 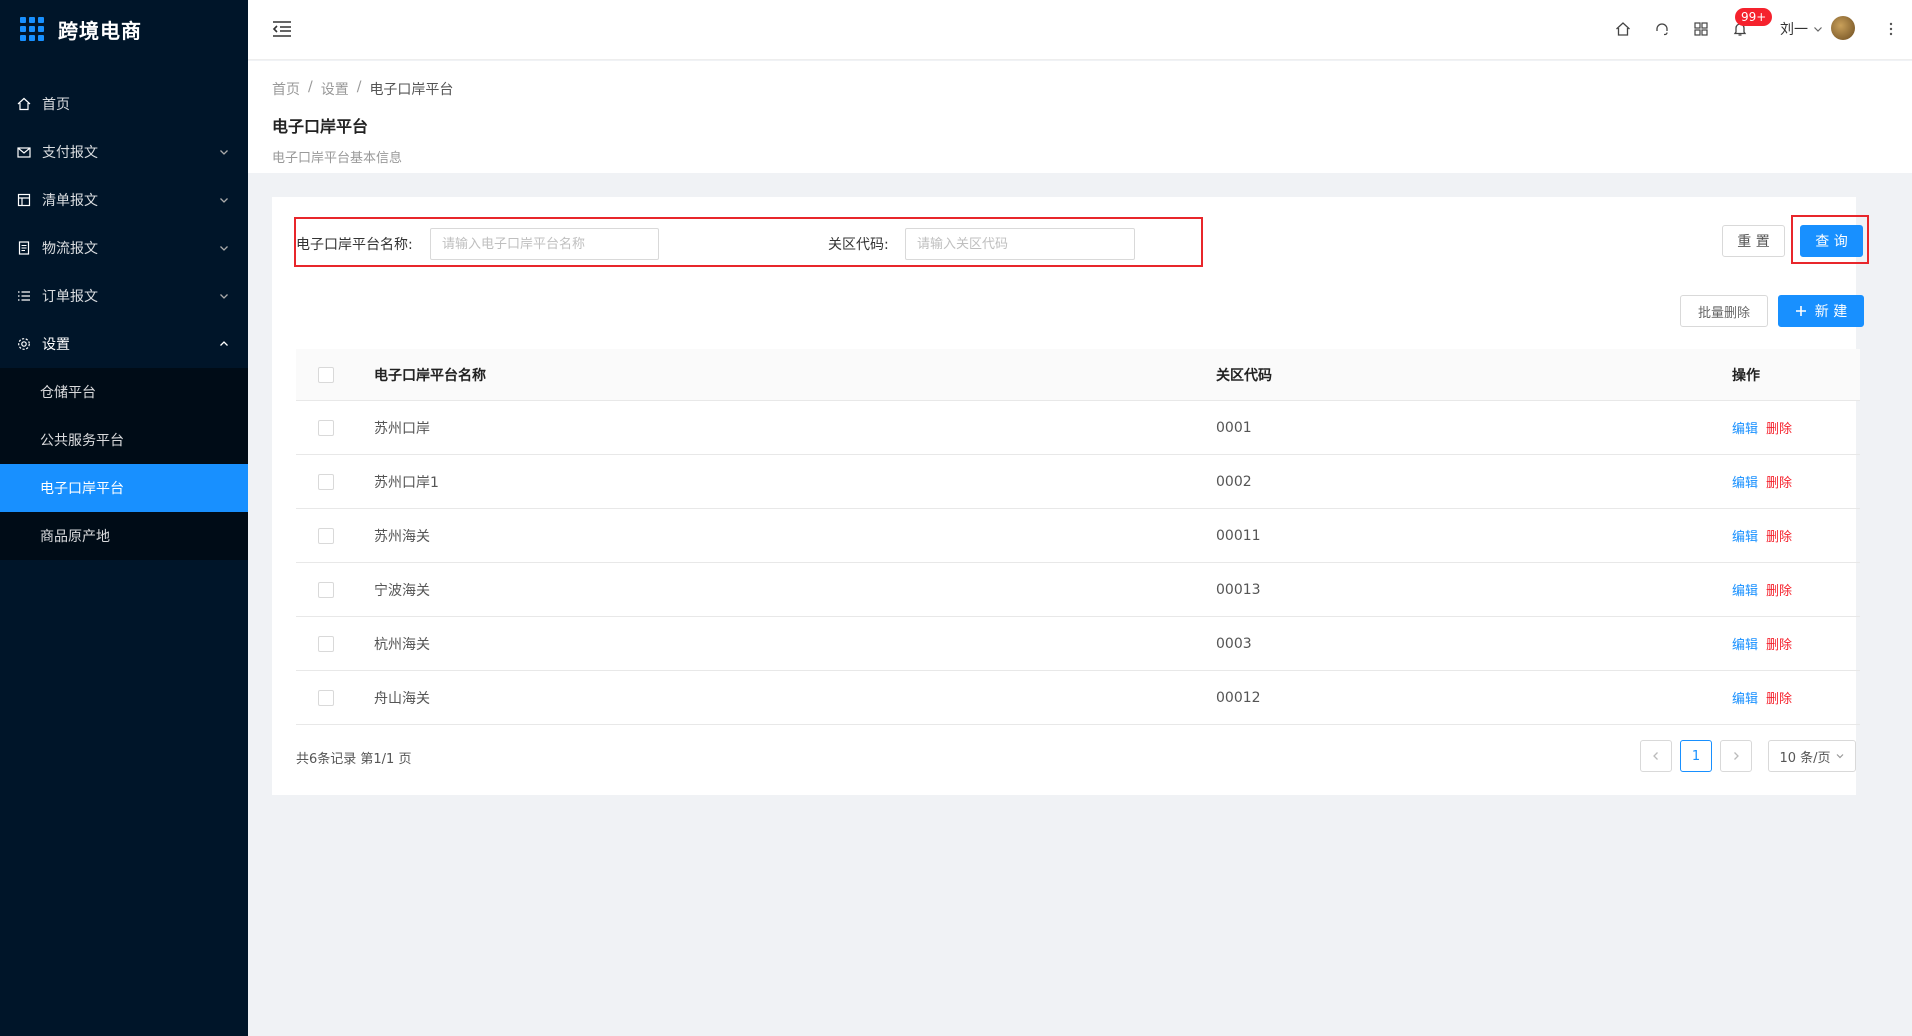 What do you see at coordinates (1020, 244) in the screenshot?
I see `code-search-input` at bounding box center [1020, 244].